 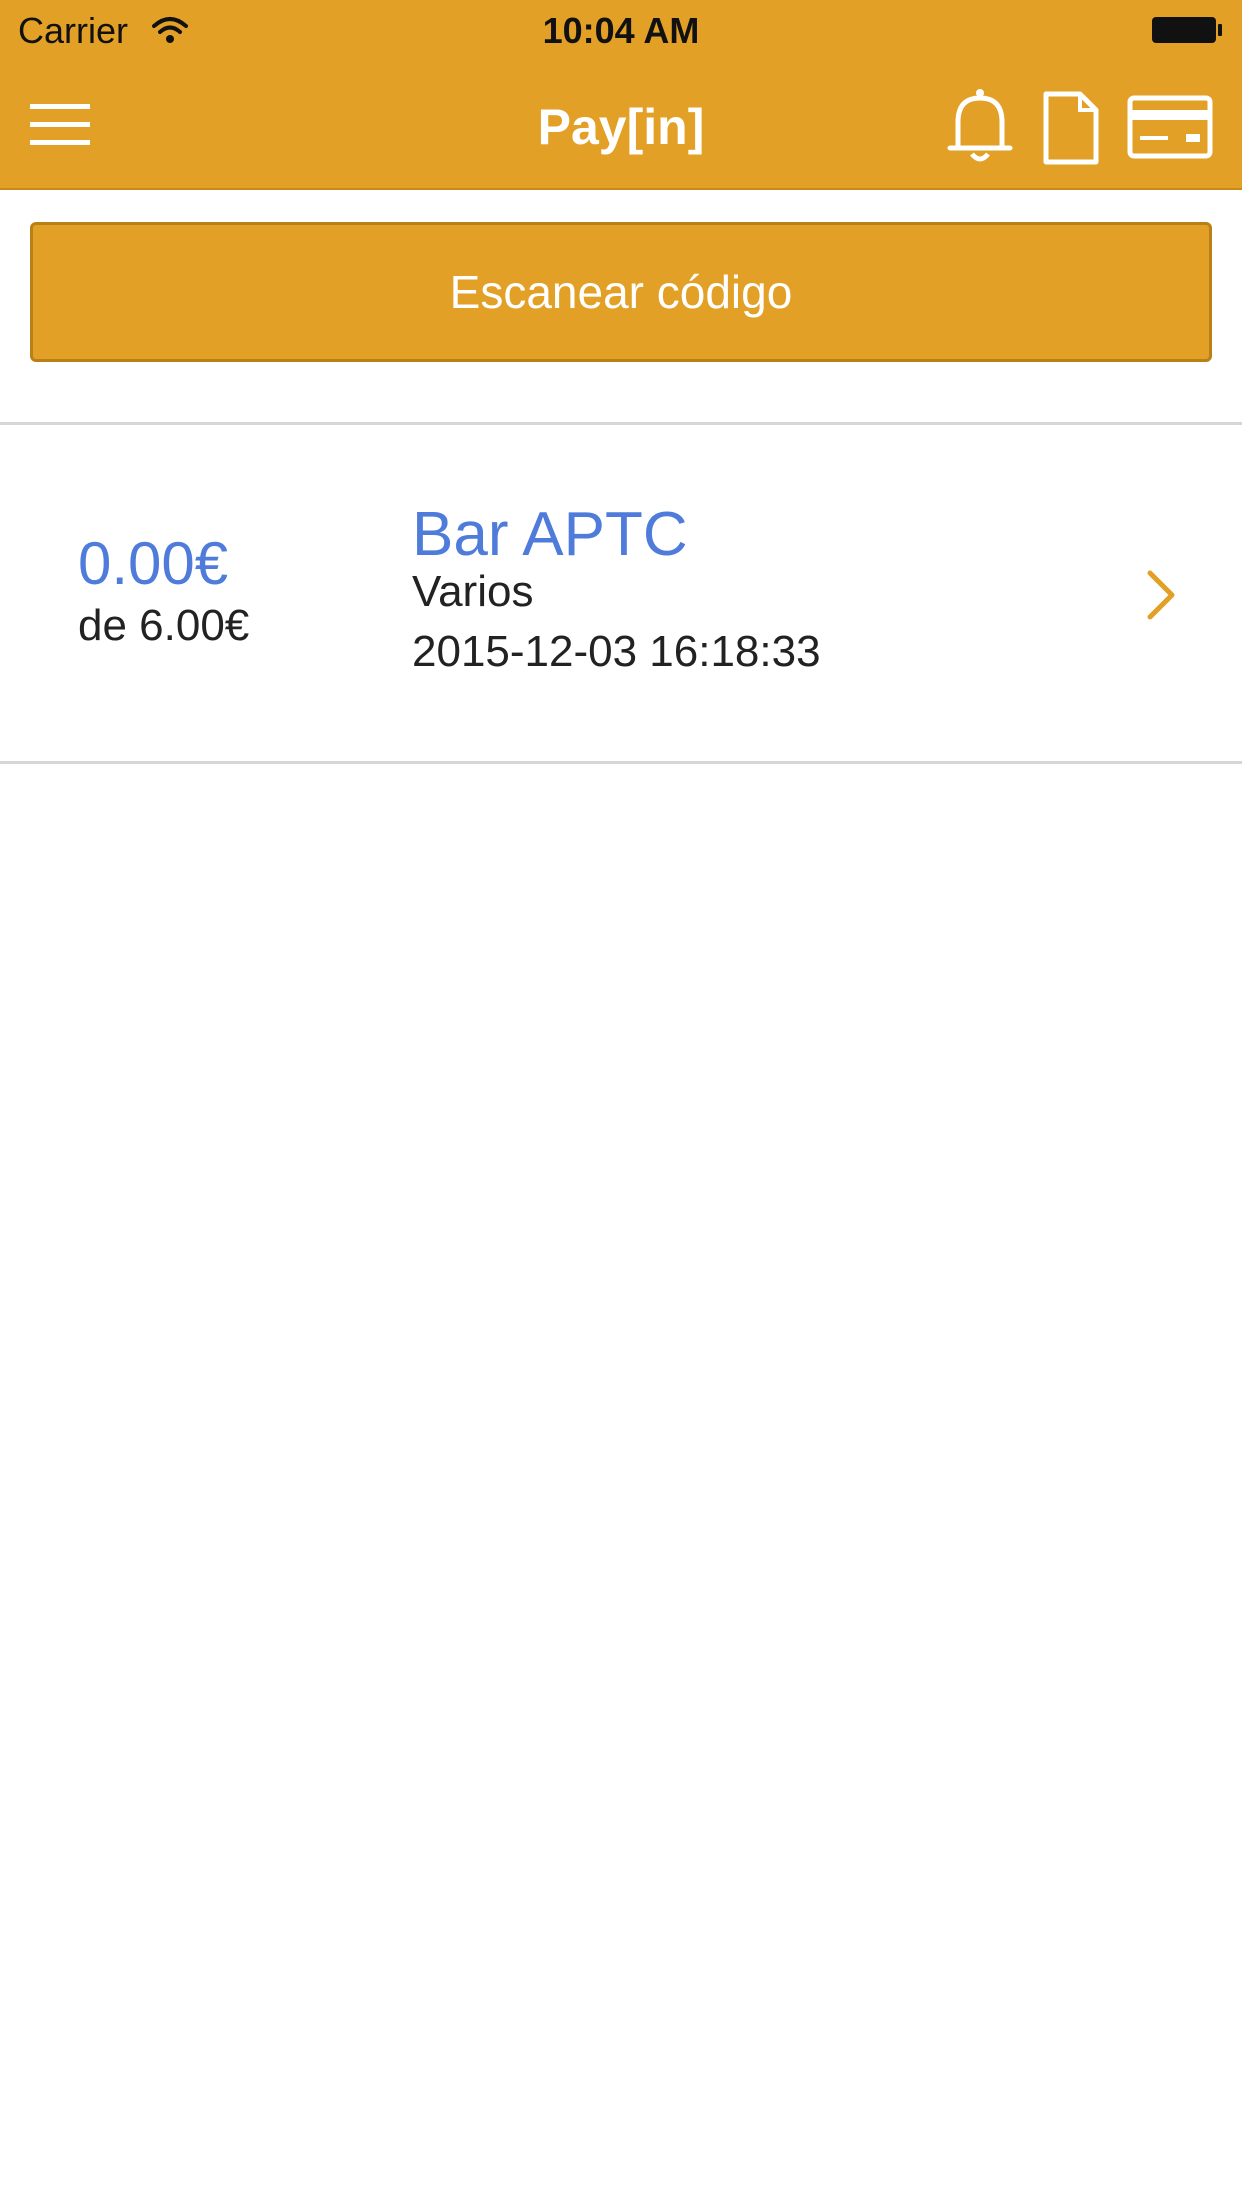 I want to click on status-time: 10:04 AM, so click(x=621, y=30).